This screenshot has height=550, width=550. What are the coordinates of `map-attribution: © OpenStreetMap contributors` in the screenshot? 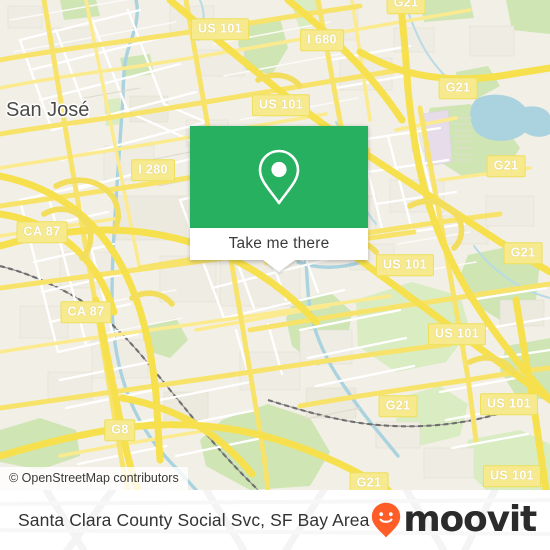 It's located at (94, 478).